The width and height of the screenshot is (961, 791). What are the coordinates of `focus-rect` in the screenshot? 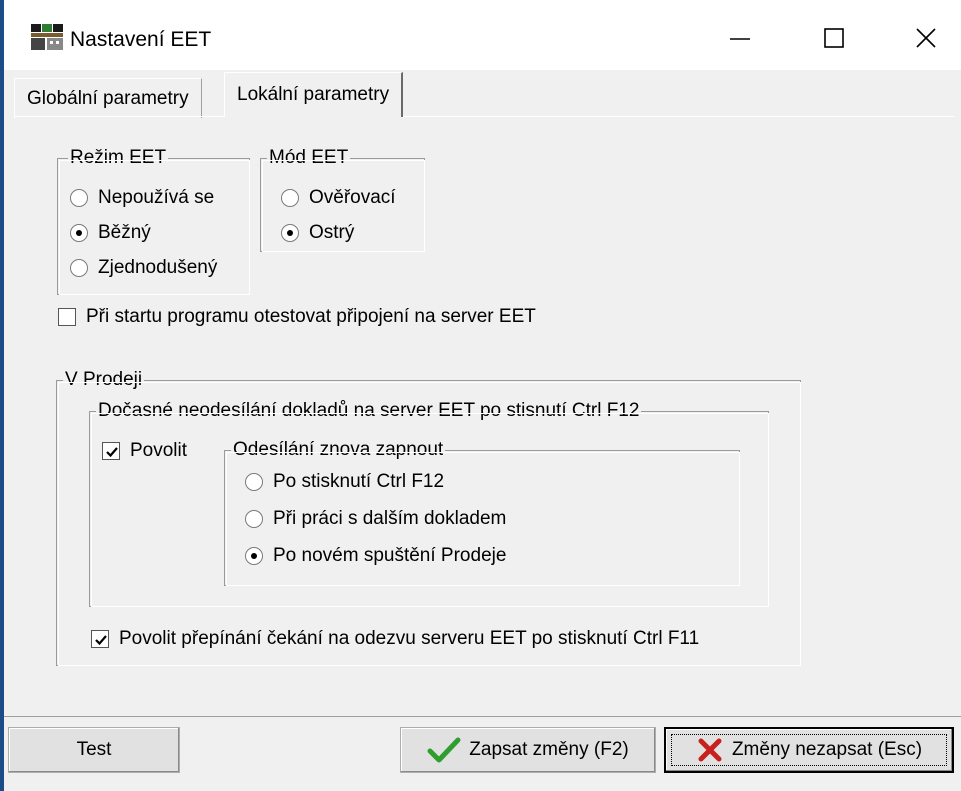 It's located at (809, 750).